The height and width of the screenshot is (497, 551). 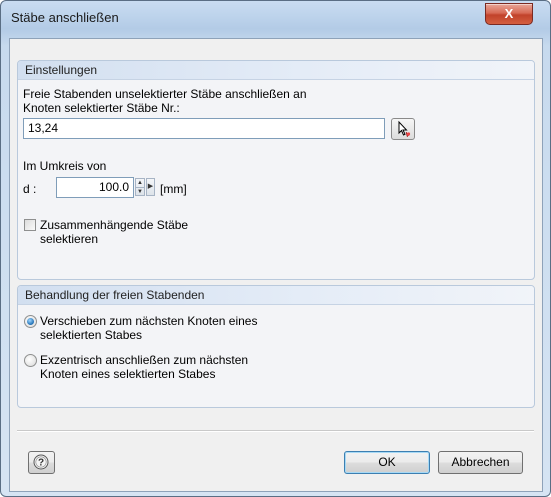 I want to click on connected-members-label-2: selektieren, so click(x=69, y=239).